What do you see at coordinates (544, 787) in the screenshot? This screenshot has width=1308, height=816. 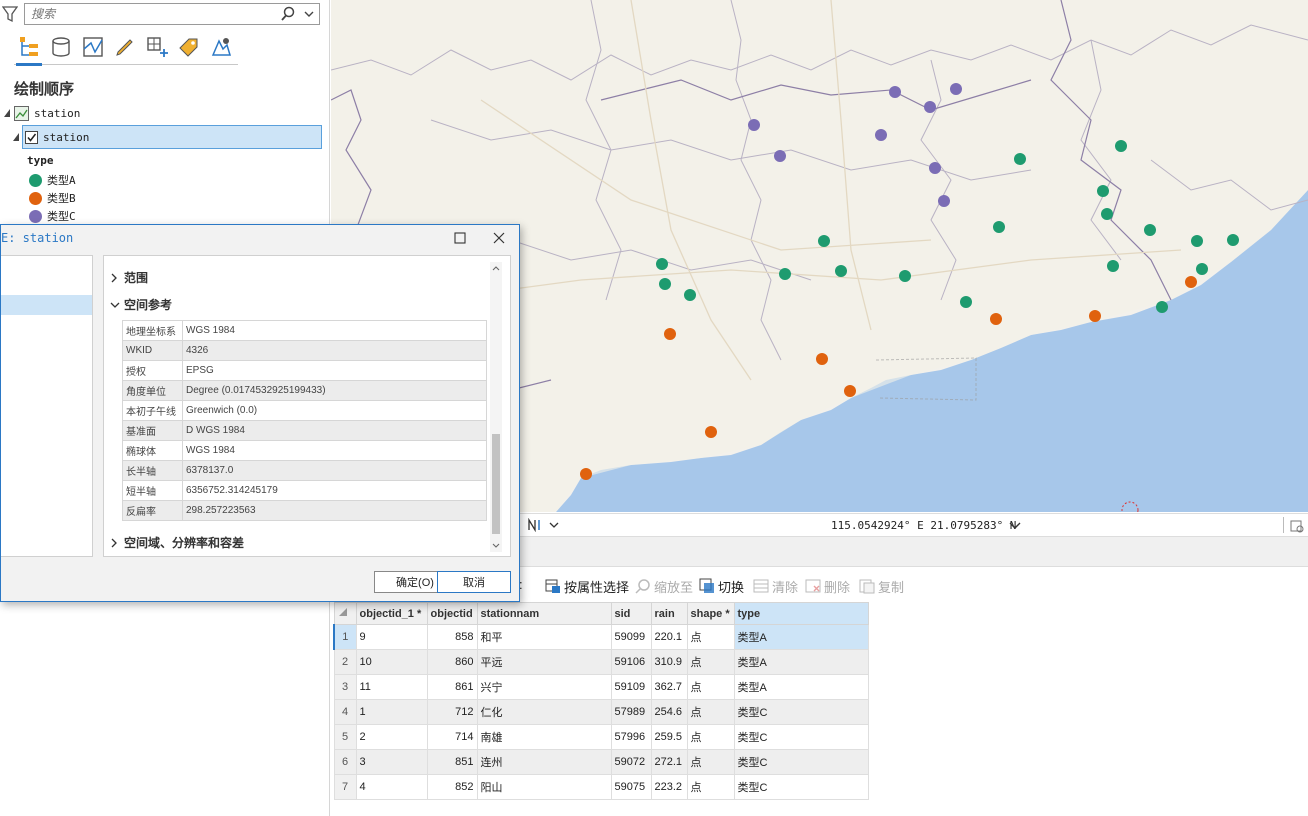 I see `cell: 阳山` at bounding box center [544, 787].